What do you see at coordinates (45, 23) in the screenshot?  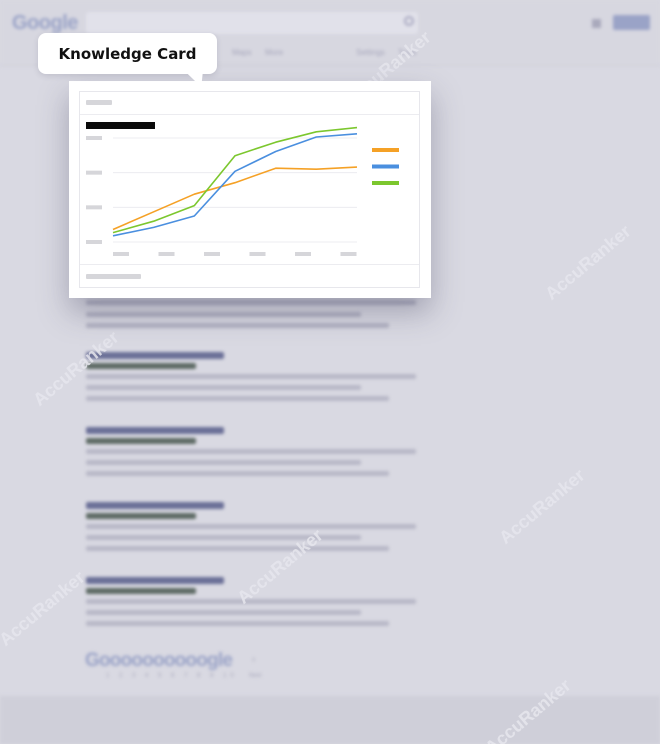 I see `google-logo: Google` at bounding box center [45, 23].